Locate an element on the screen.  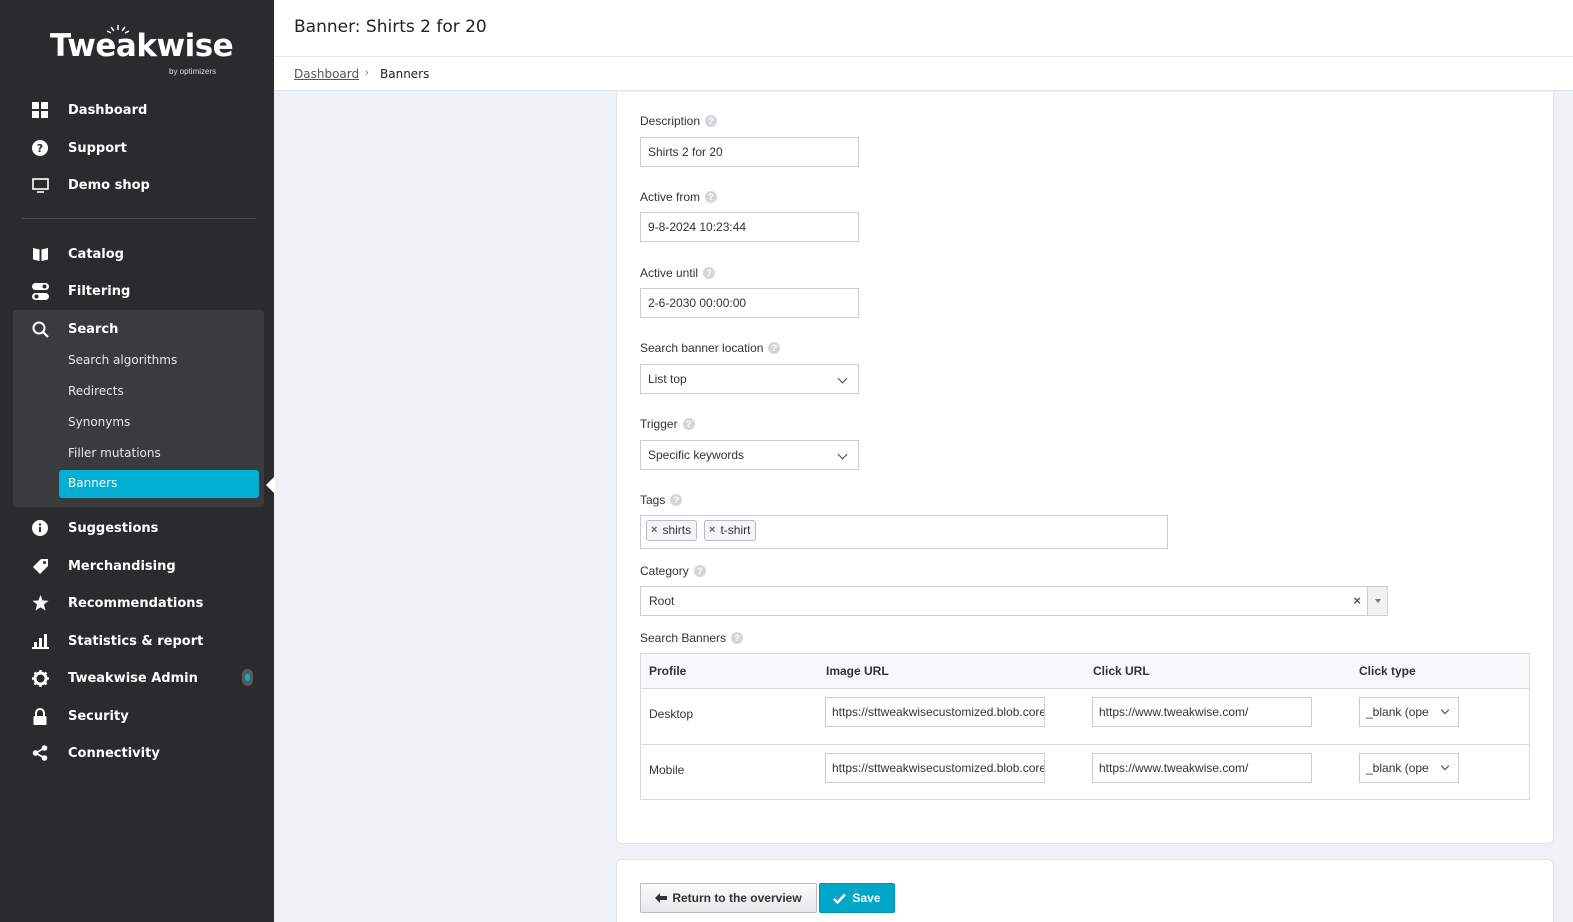
column-header: Image URL is located at coordinates (857, 671).